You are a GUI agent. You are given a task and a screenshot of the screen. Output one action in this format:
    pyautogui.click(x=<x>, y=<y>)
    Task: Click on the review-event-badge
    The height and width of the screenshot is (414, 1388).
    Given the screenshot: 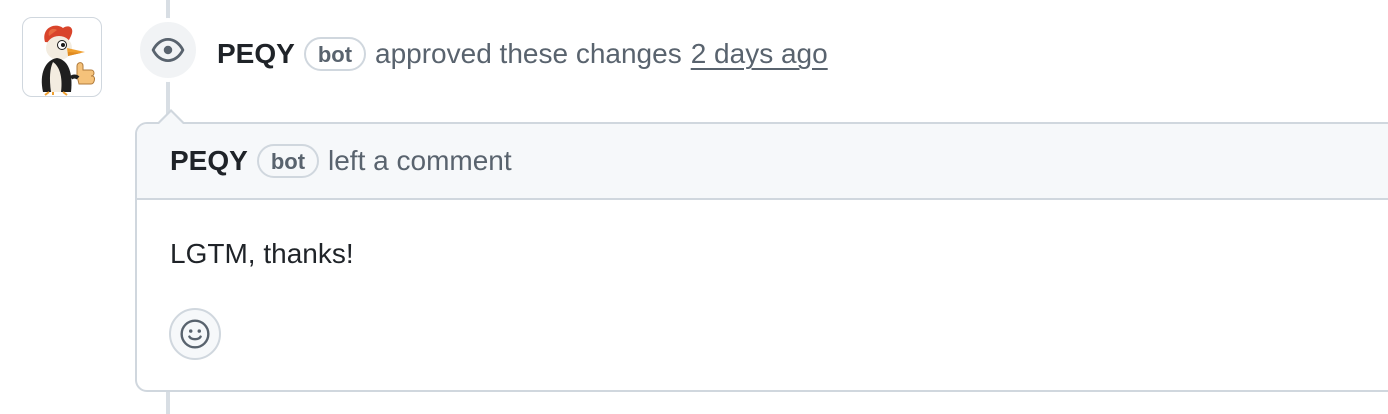 What is the action you would take?
    pyautogui.click(x=168, y=50)
    